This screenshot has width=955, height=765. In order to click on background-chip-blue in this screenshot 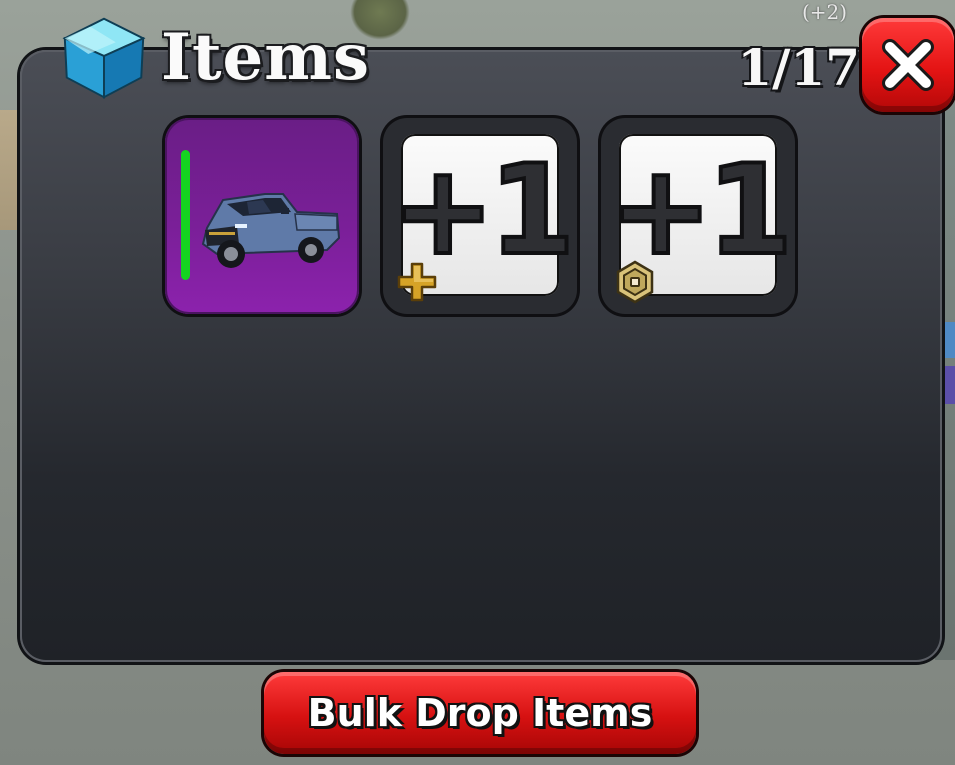, I will do `click(948, 340)`.